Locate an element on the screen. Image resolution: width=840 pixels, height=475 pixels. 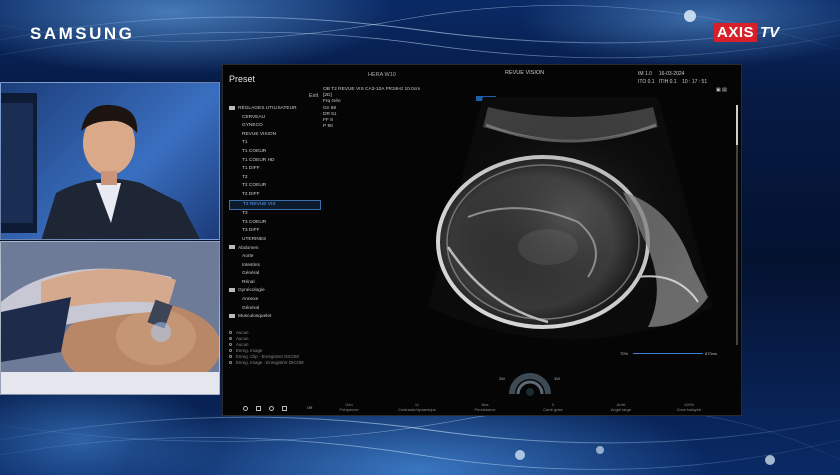
probe-camera-feed is located at coordinates (110, 318).